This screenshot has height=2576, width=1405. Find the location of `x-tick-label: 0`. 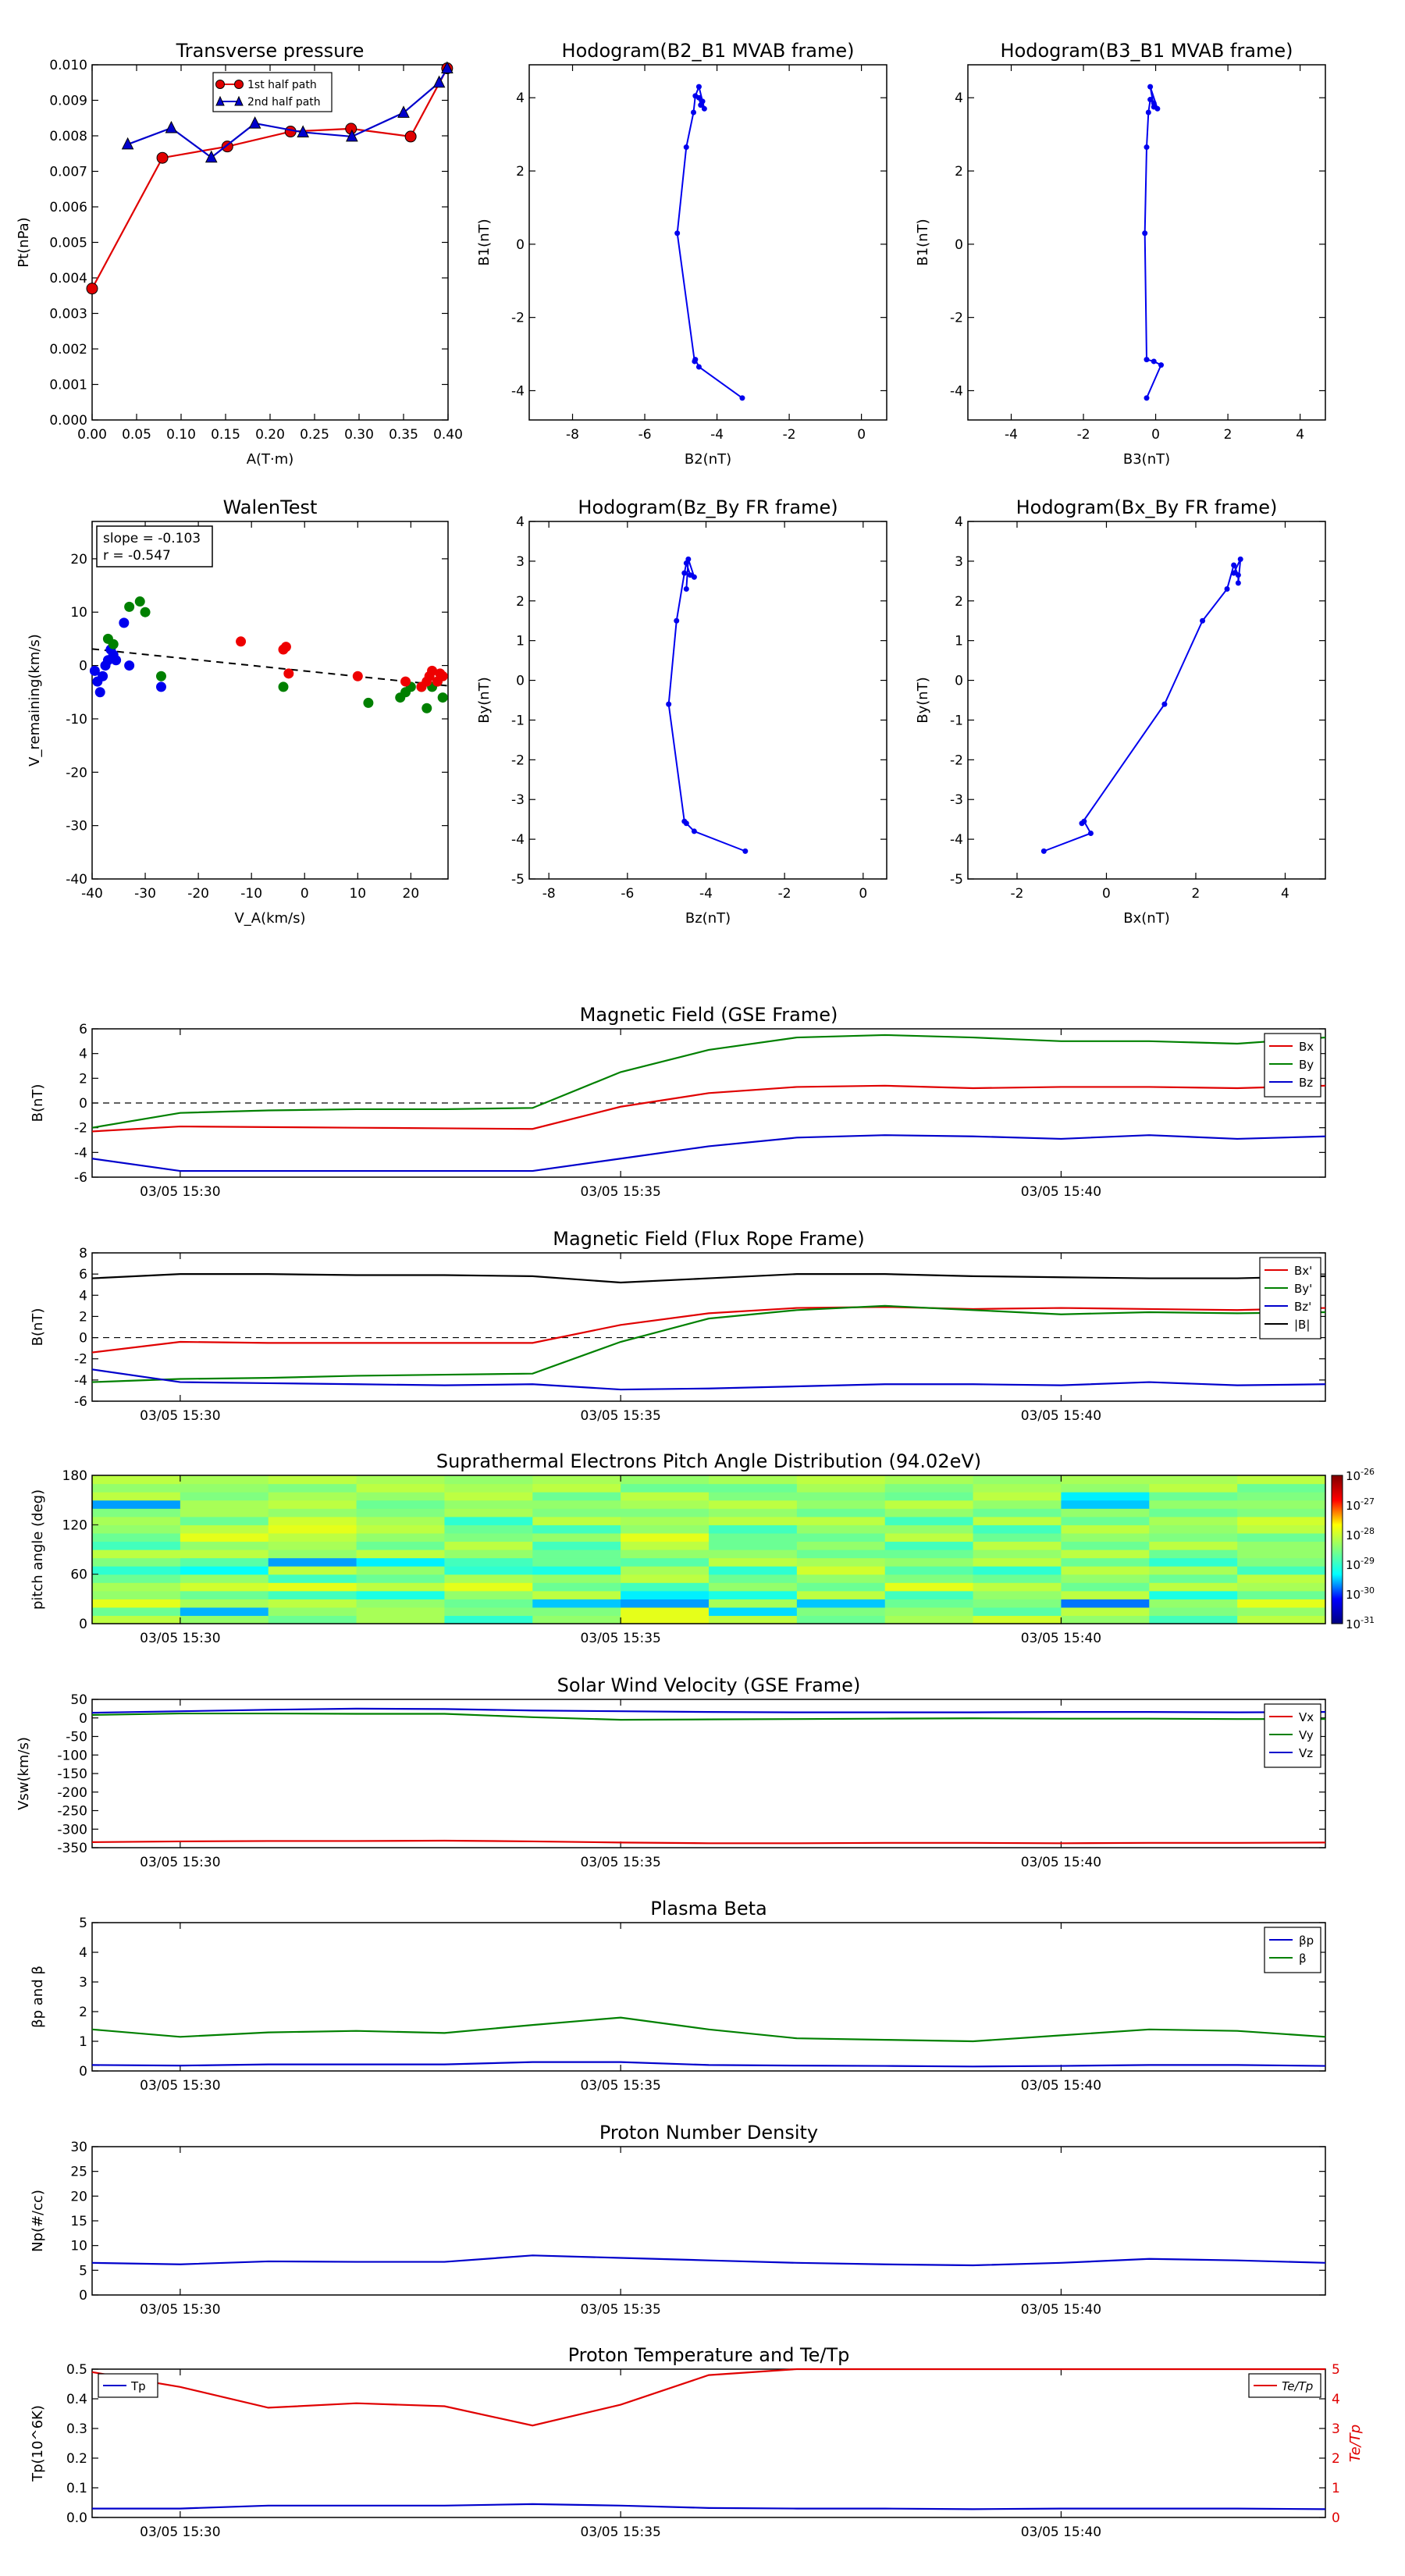

x-tick-label: 0 is located at coordinates (305, 894).